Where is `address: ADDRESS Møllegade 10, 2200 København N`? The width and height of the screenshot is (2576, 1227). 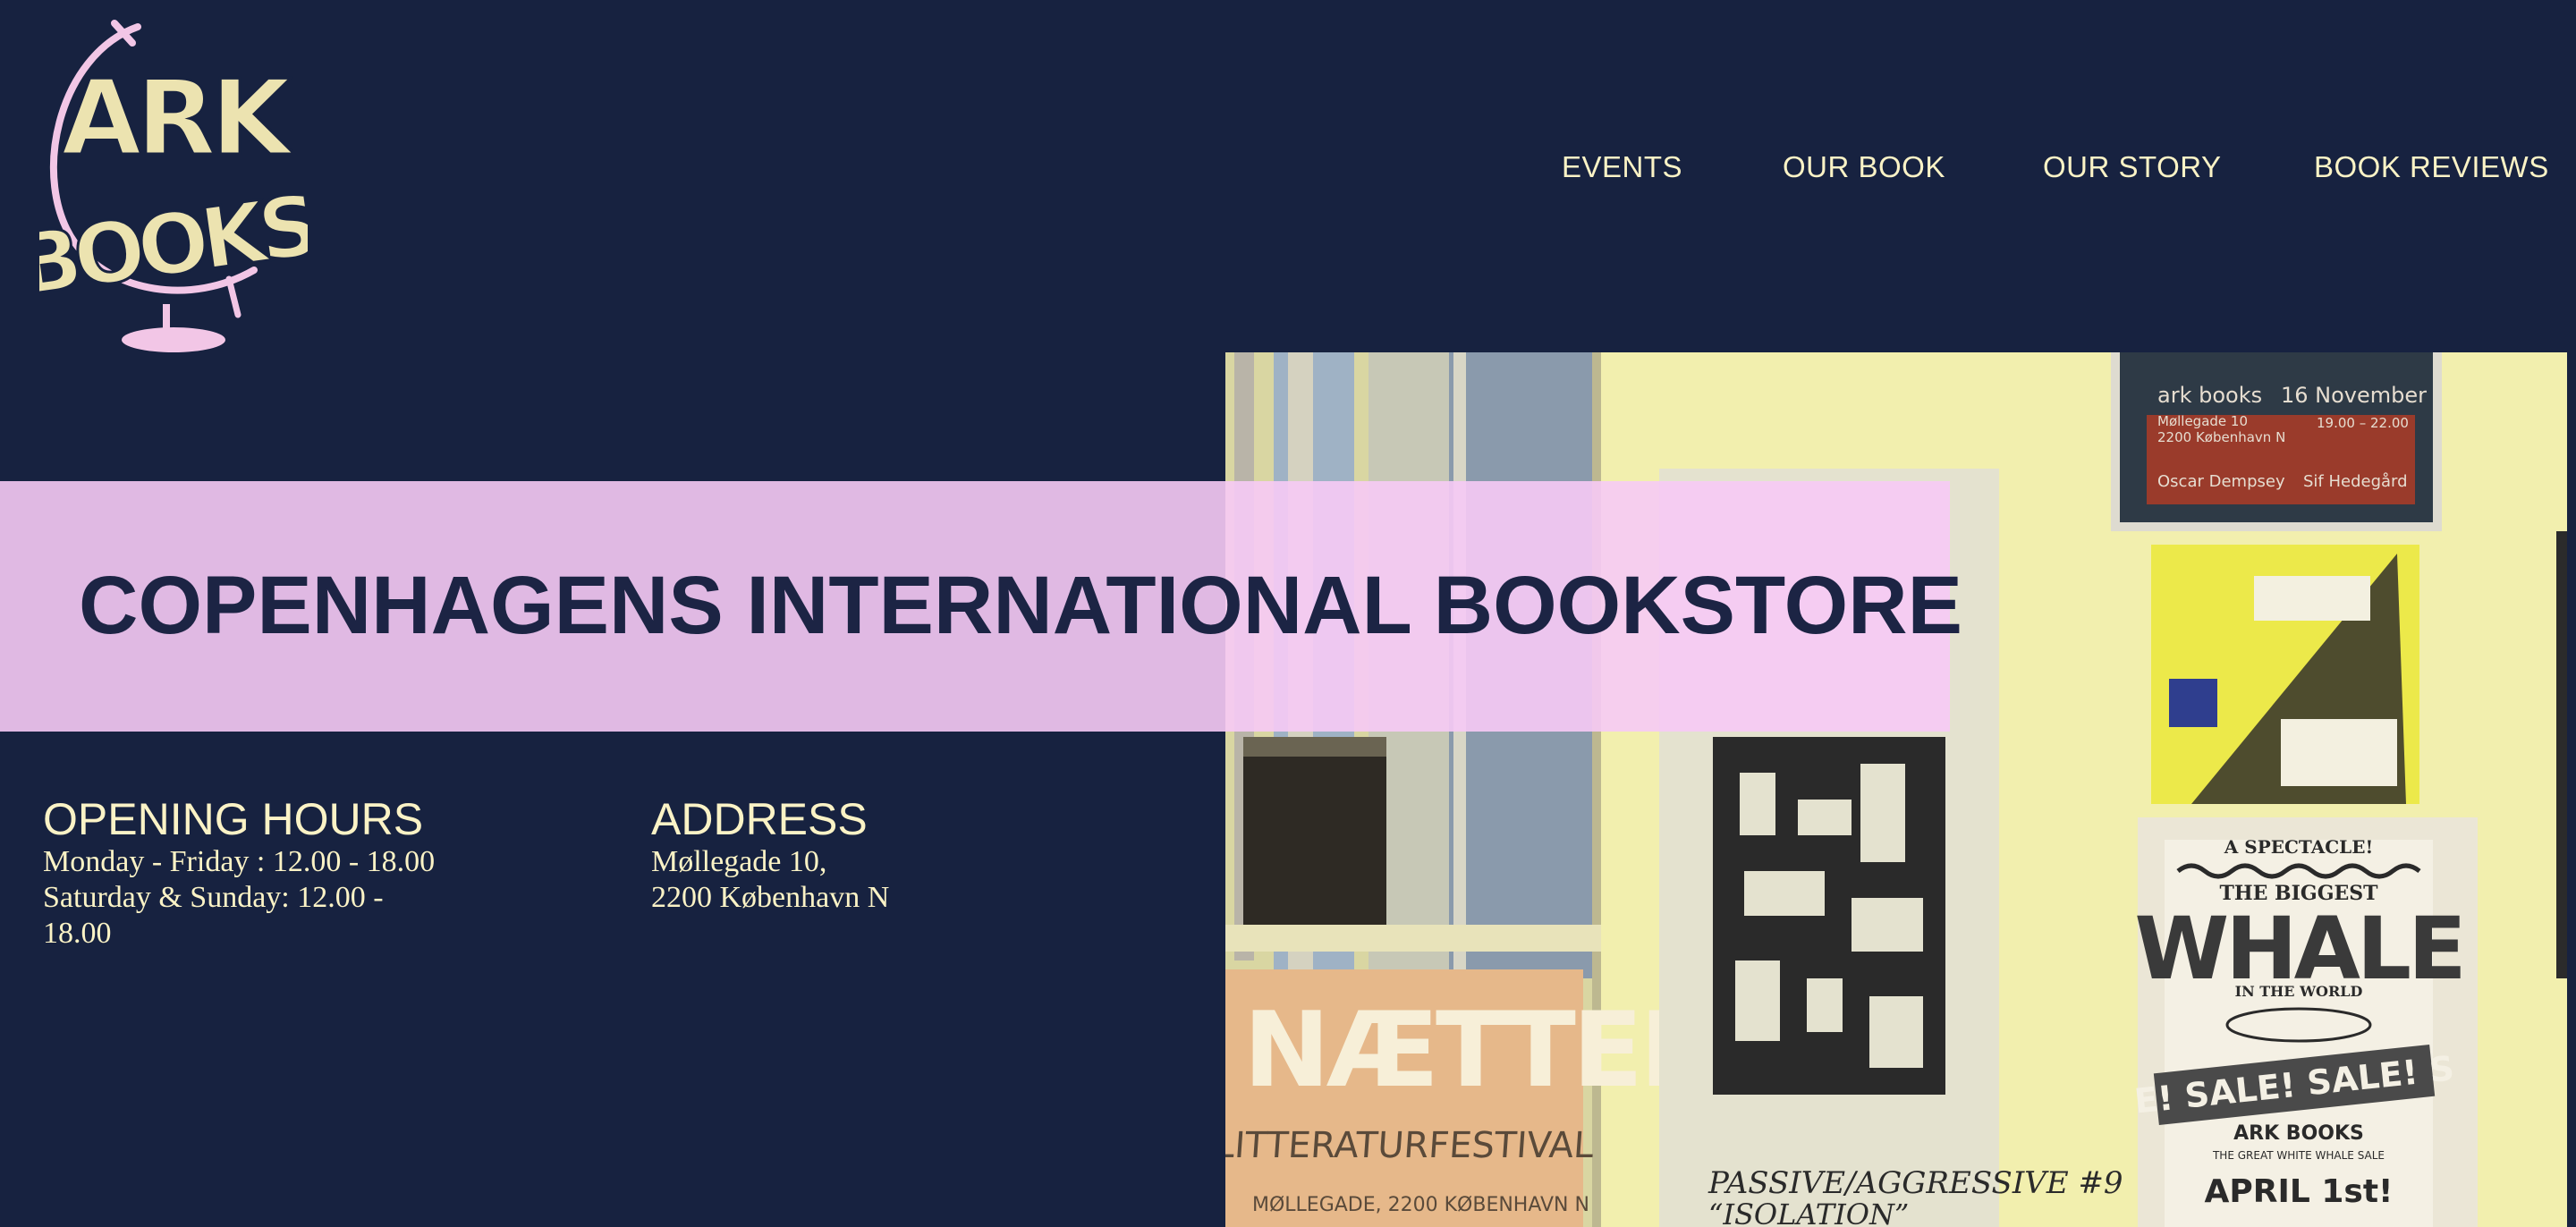 address: ADDRESS Møllegade 10, 2200 København N is located at coordinates (901, 855).